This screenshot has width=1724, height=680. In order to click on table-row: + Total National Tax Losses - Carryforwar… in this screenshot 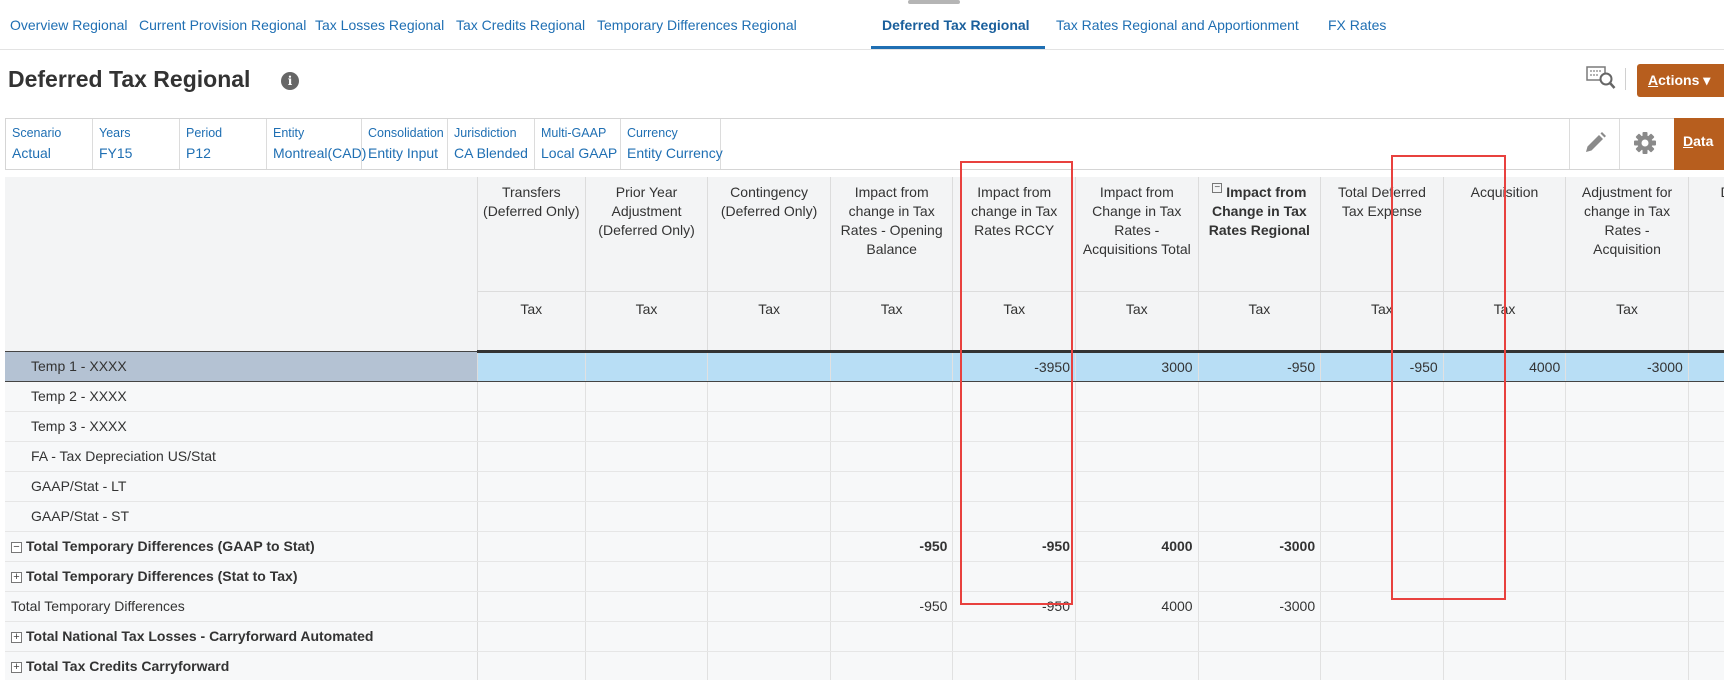, I will do `click(864, 636)`.